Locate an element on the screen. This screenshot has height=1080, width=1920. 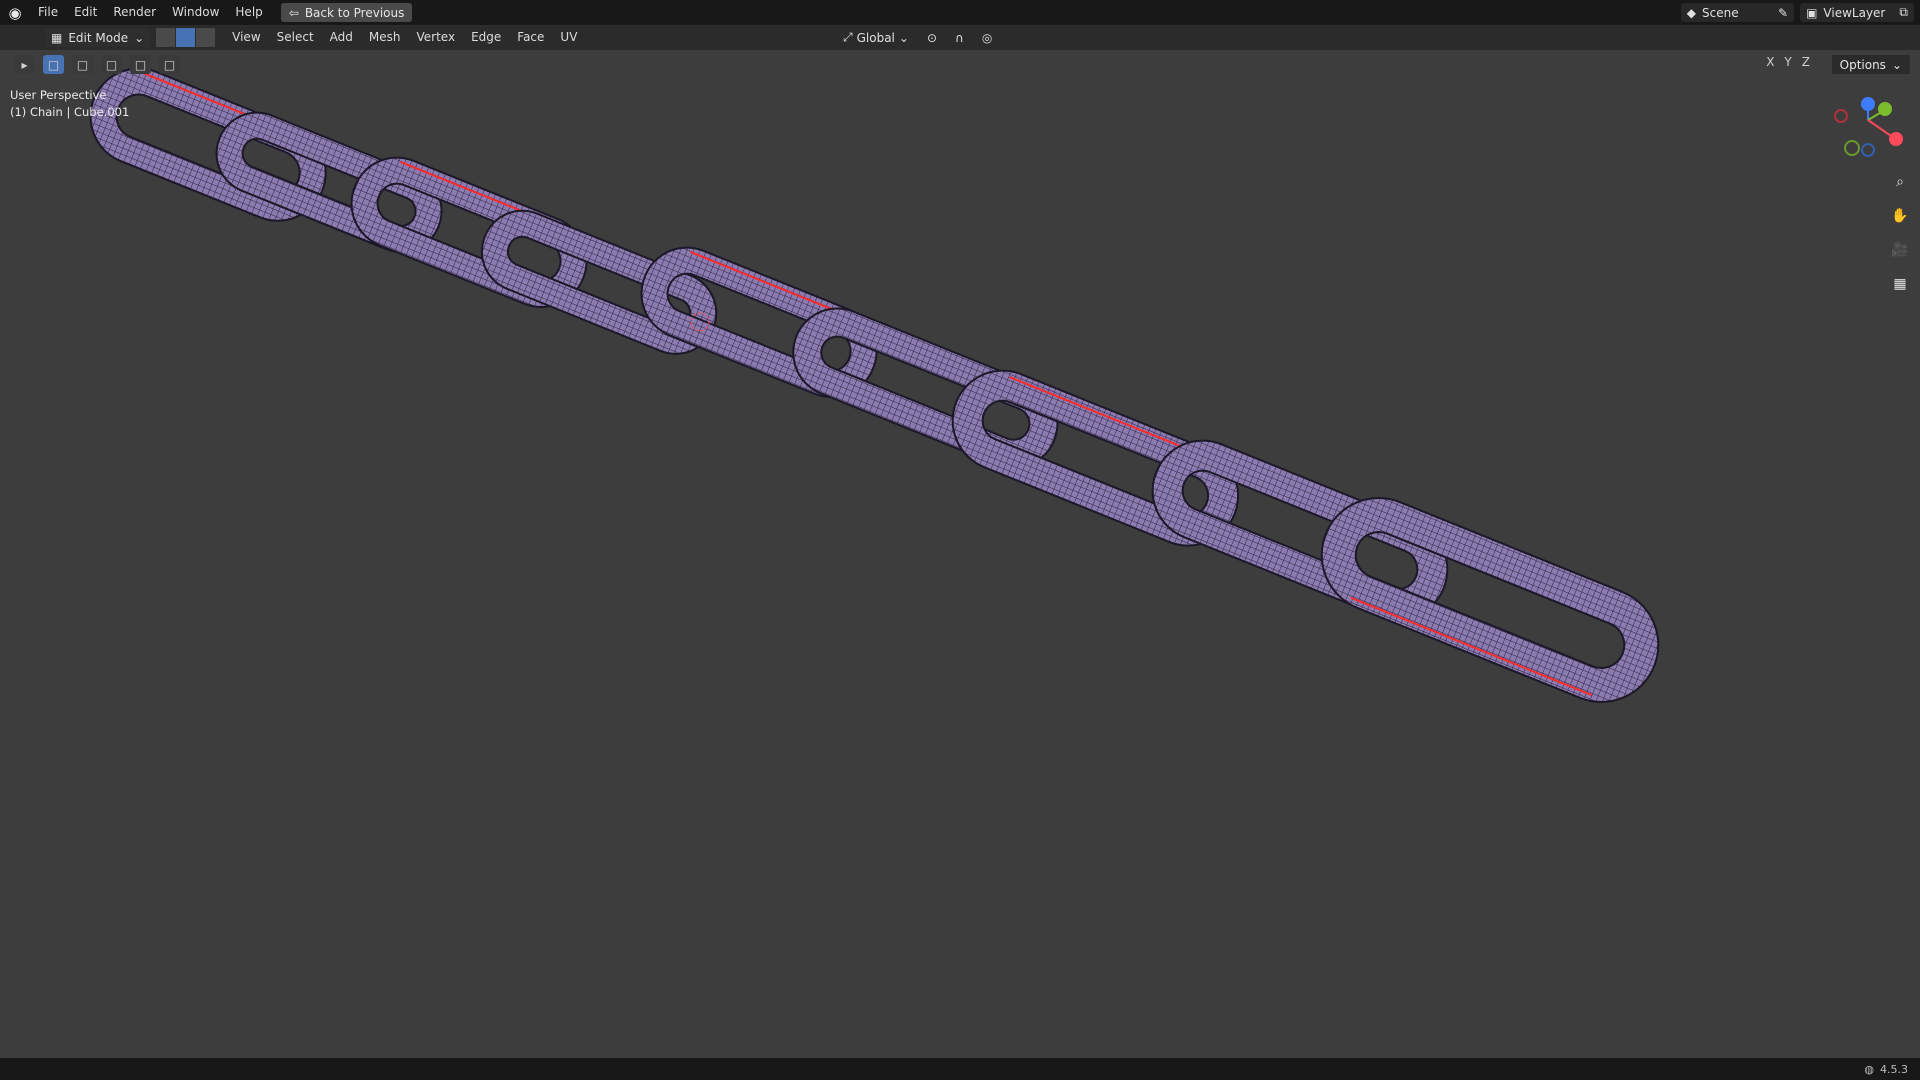
snap-toggle: ∩ is located at coordinates (959, 37).